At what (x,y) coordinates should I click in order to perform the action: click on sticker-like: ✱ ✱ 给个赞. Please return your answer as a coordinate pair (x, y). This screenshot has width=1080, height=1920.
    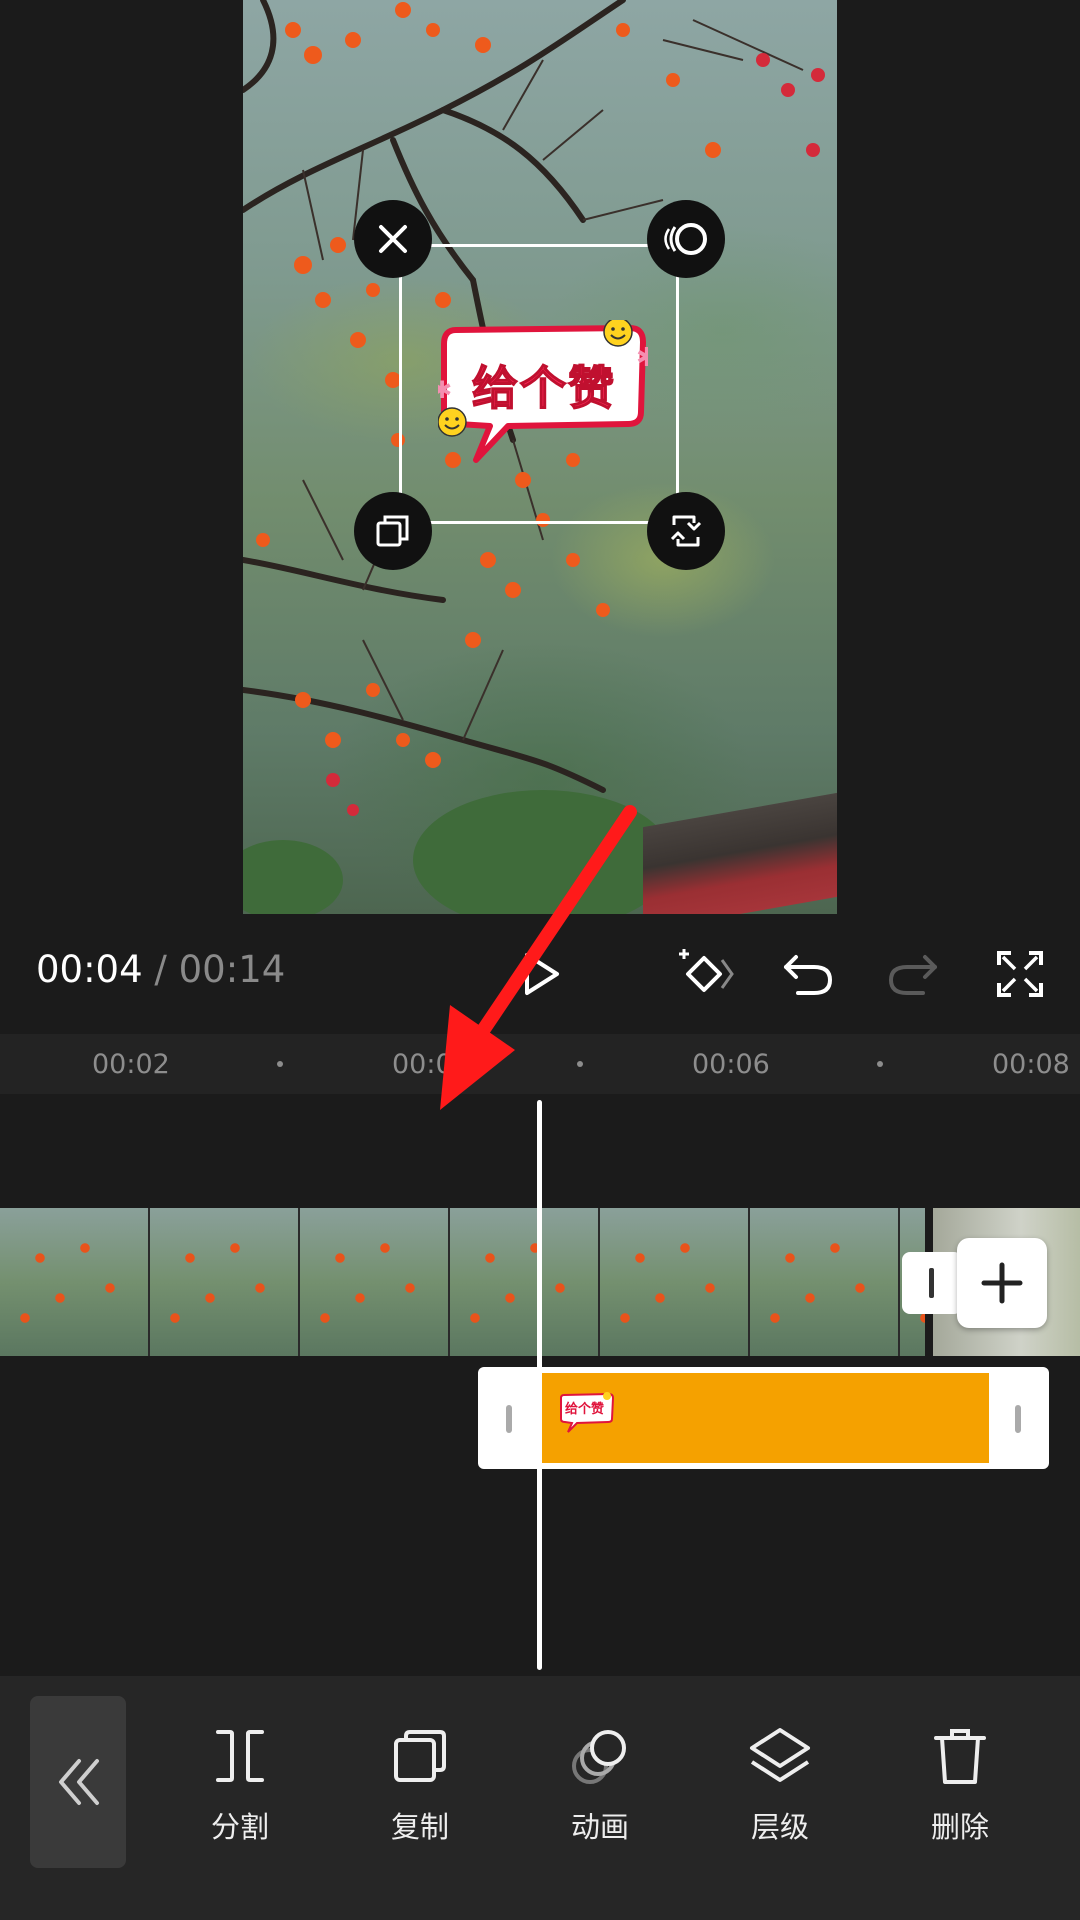
    Looking at the image, I should click on (543, 392).